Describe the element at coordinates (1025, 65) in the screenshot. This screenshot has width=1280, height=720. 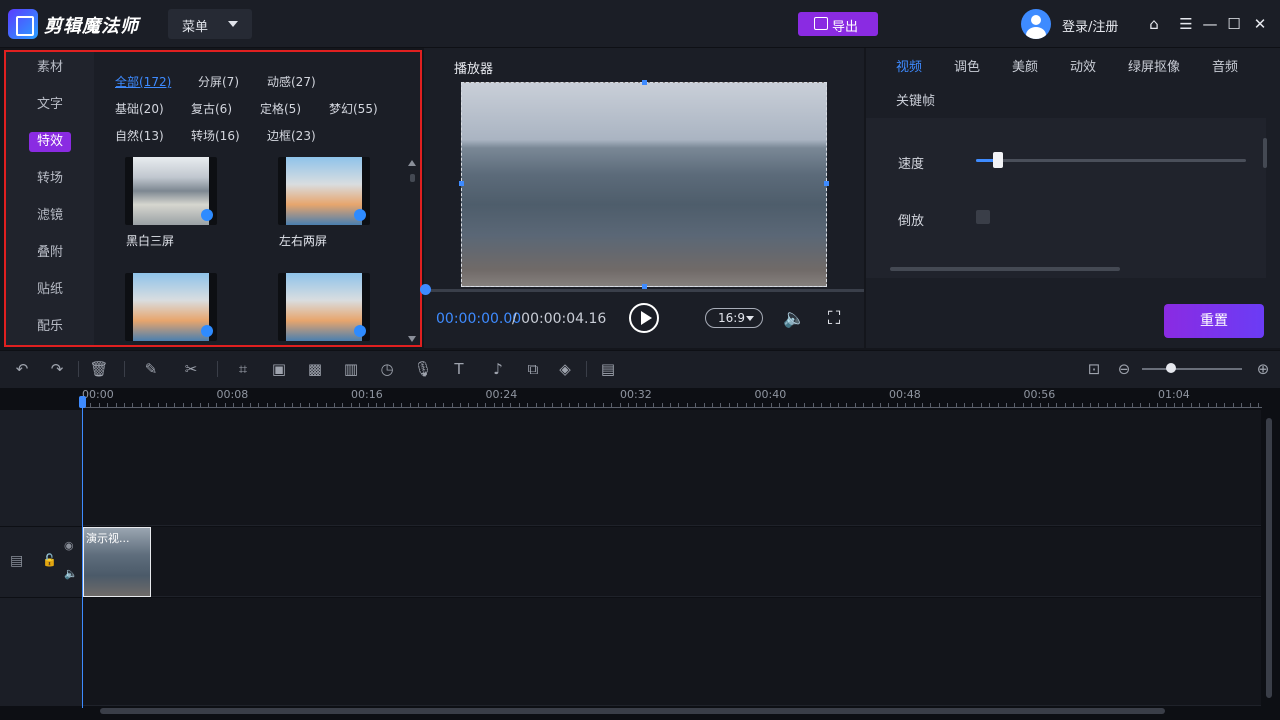
I see `tab-beauty: 美颜` at that location.